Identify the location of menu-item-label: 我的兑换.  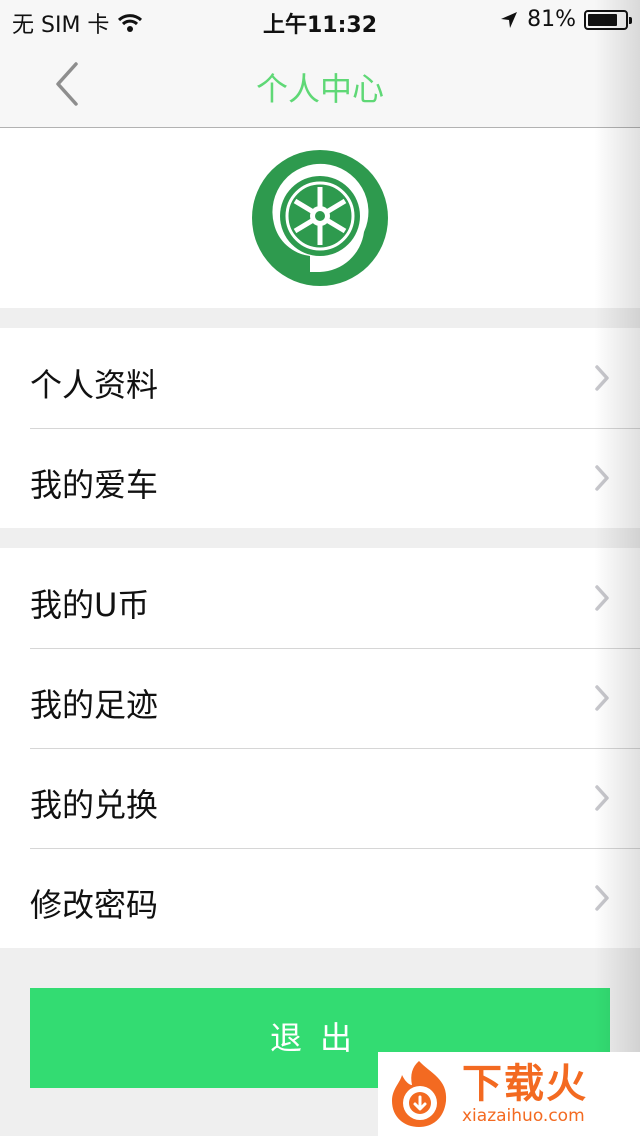
(94, 805).